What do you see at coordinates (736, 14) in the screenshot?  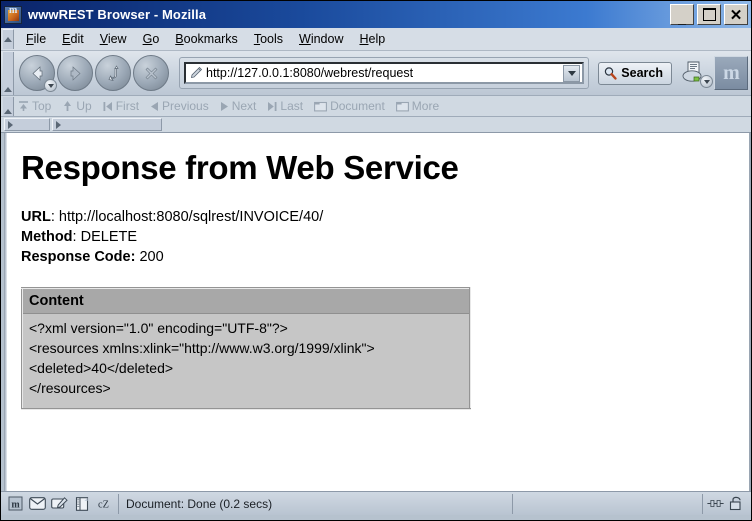 I see `close-button: ✕` at bounding box center [736, 14].